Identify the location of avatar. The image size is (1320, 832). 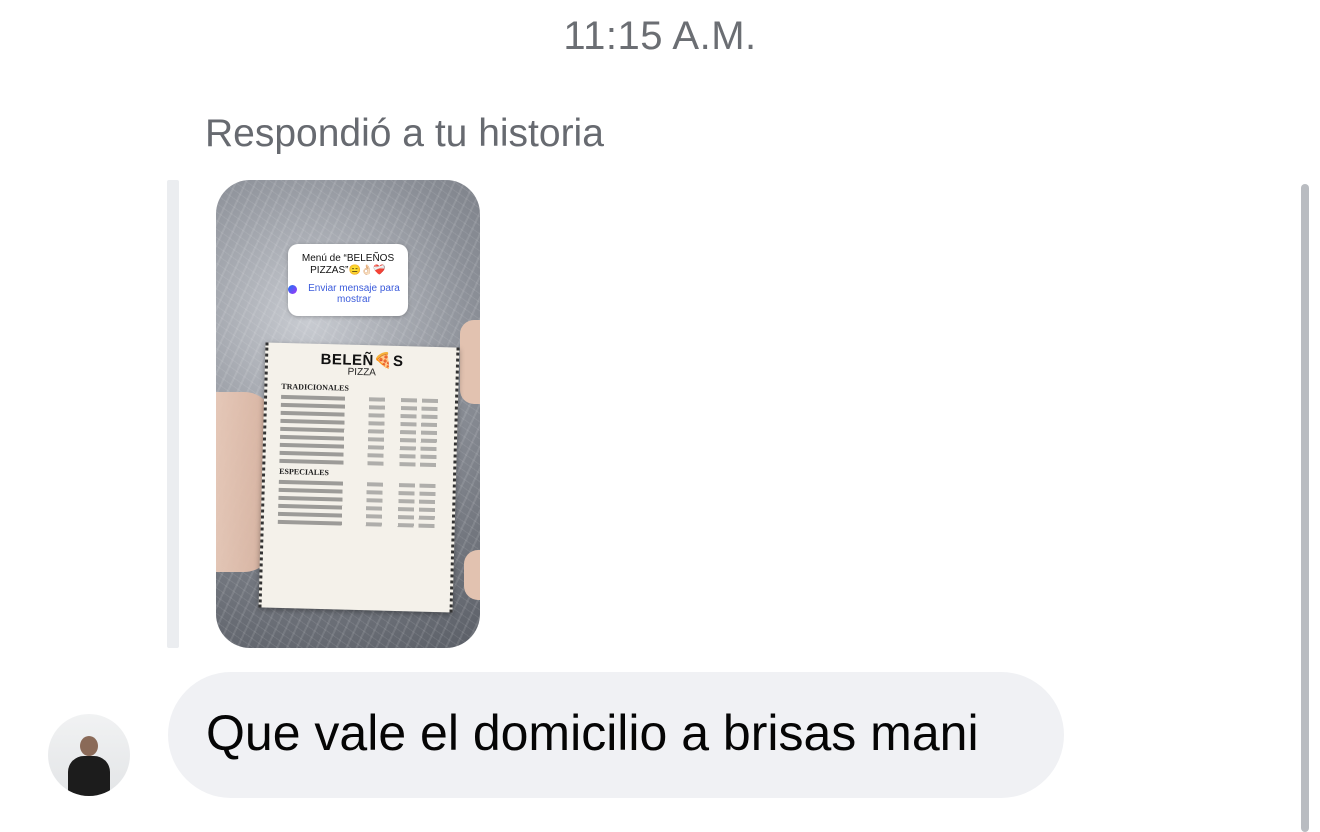
(89, 755).